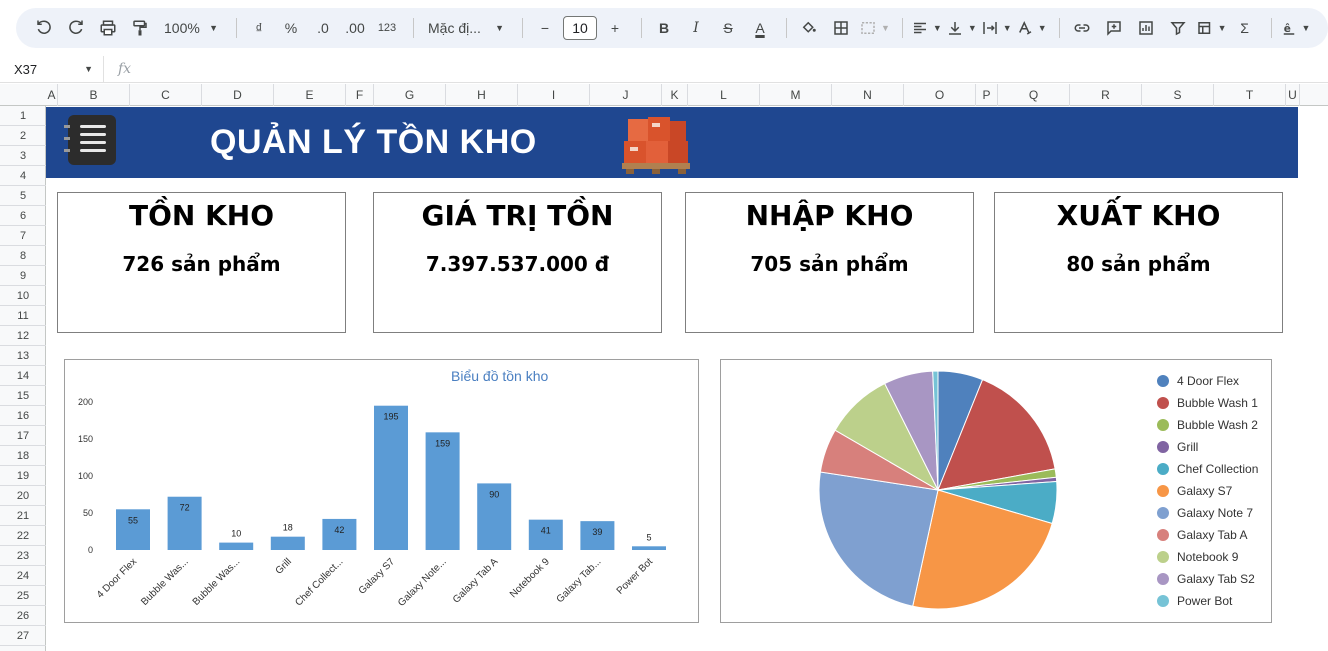 Image resolution: width=1328 pixels, height=651 pixels. Describe the element at coordinates (1207, 579) in the screenshot. I see `legend-item: Galaxy Tab S2` at that location.